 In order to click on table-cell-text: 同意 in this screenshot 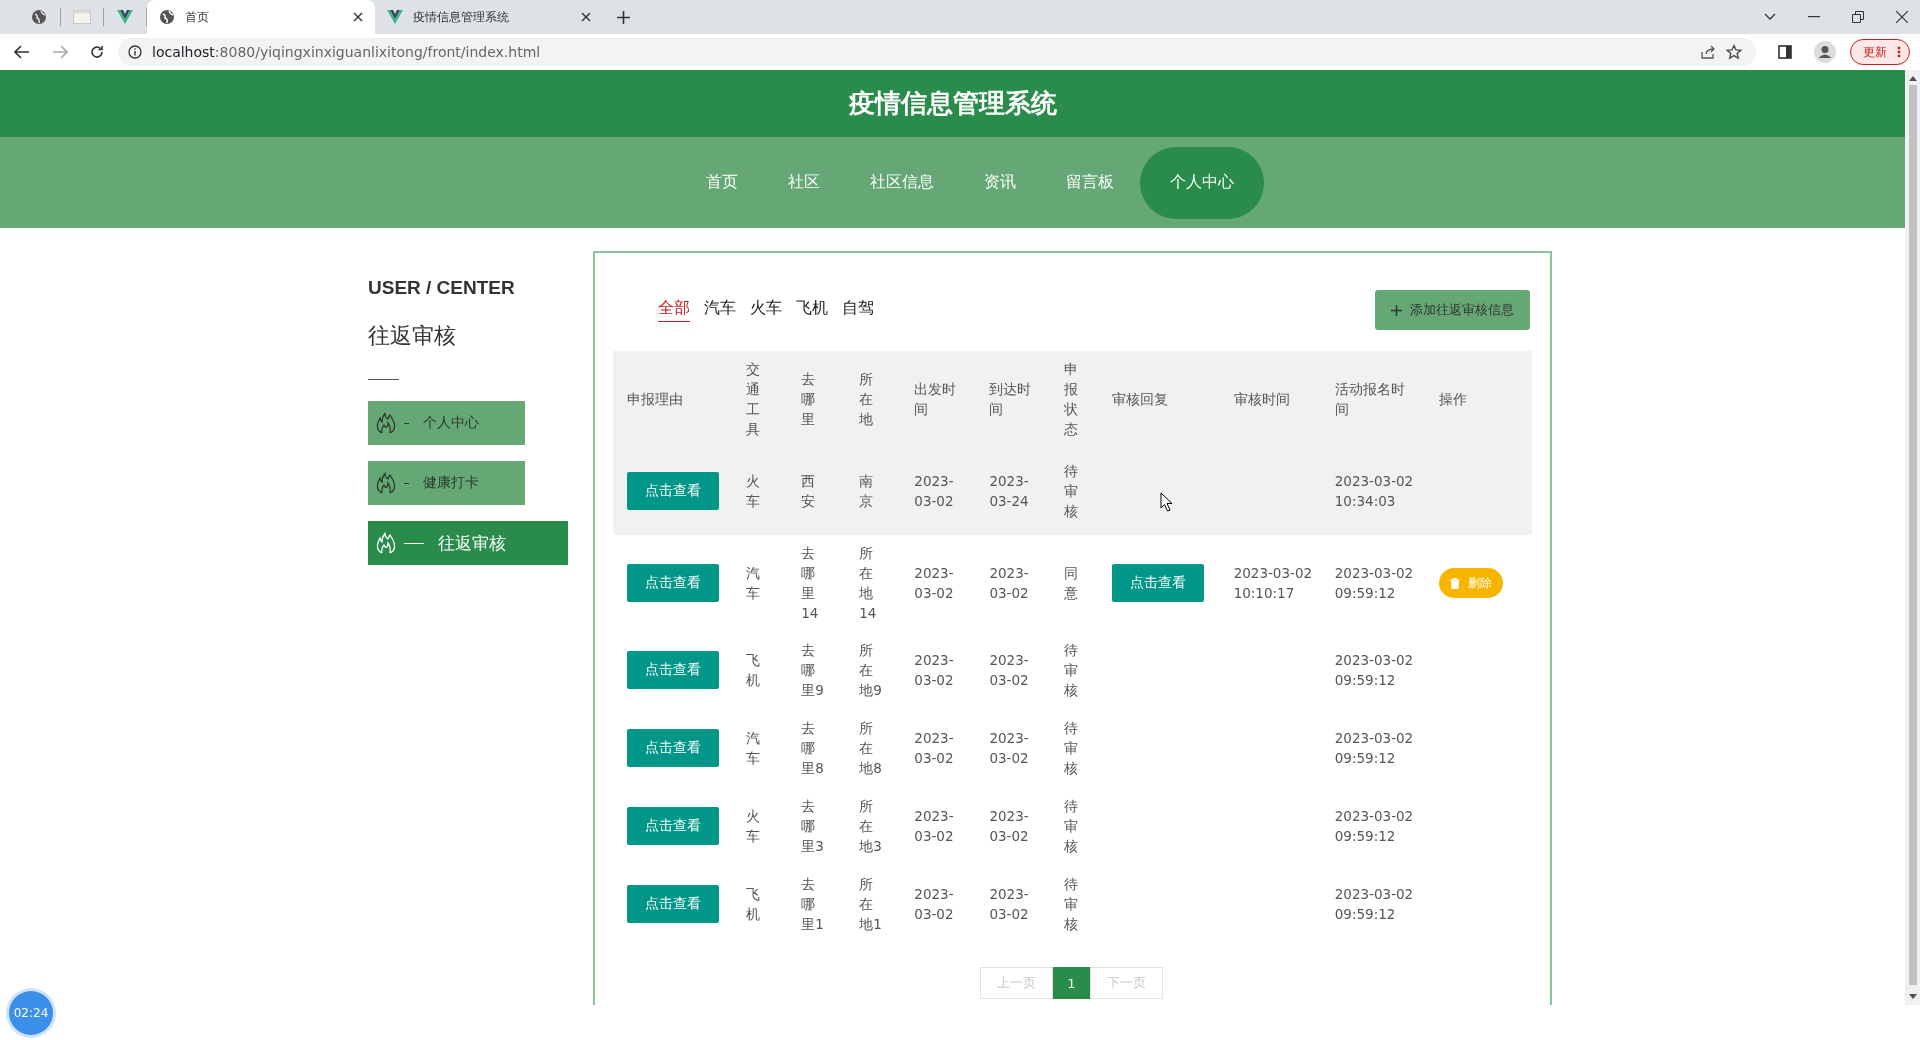, I will do `click(1072, 583)`.